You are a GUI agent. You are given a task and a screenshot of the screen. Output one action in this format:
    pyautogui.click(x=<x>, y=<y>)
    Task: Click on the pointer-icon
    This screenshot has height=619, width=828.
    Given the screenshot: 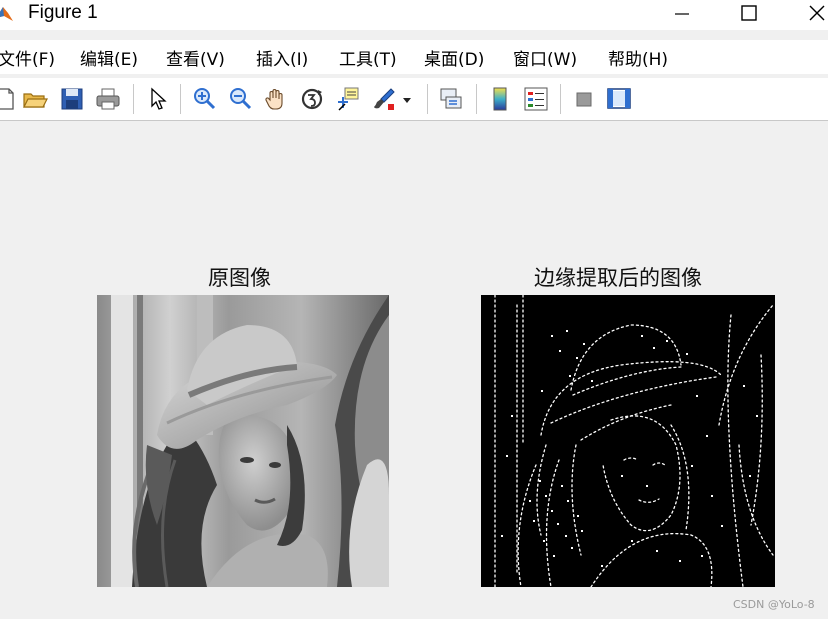 What is the action you would take?
    pyautogui.click(x=159, y=98)
    